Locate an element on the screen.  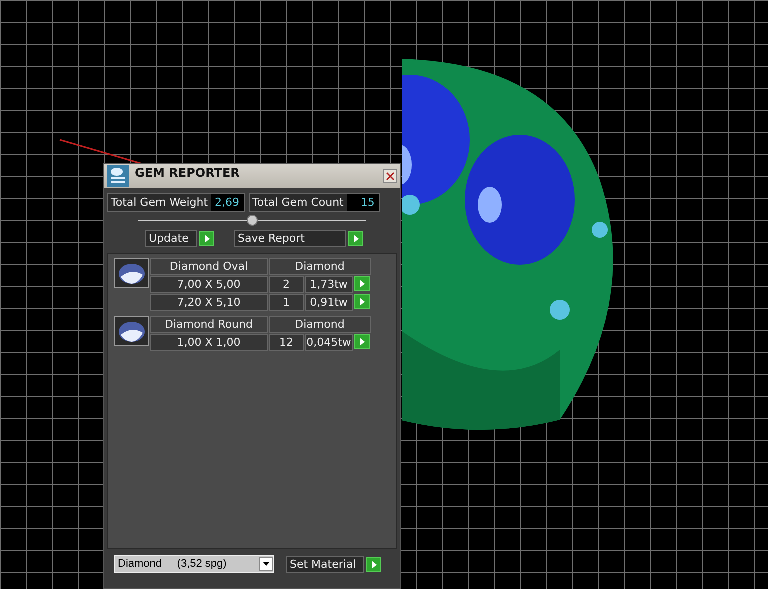
gem-size: 7,20 X 5,10 is located at coordinates (209, 302).